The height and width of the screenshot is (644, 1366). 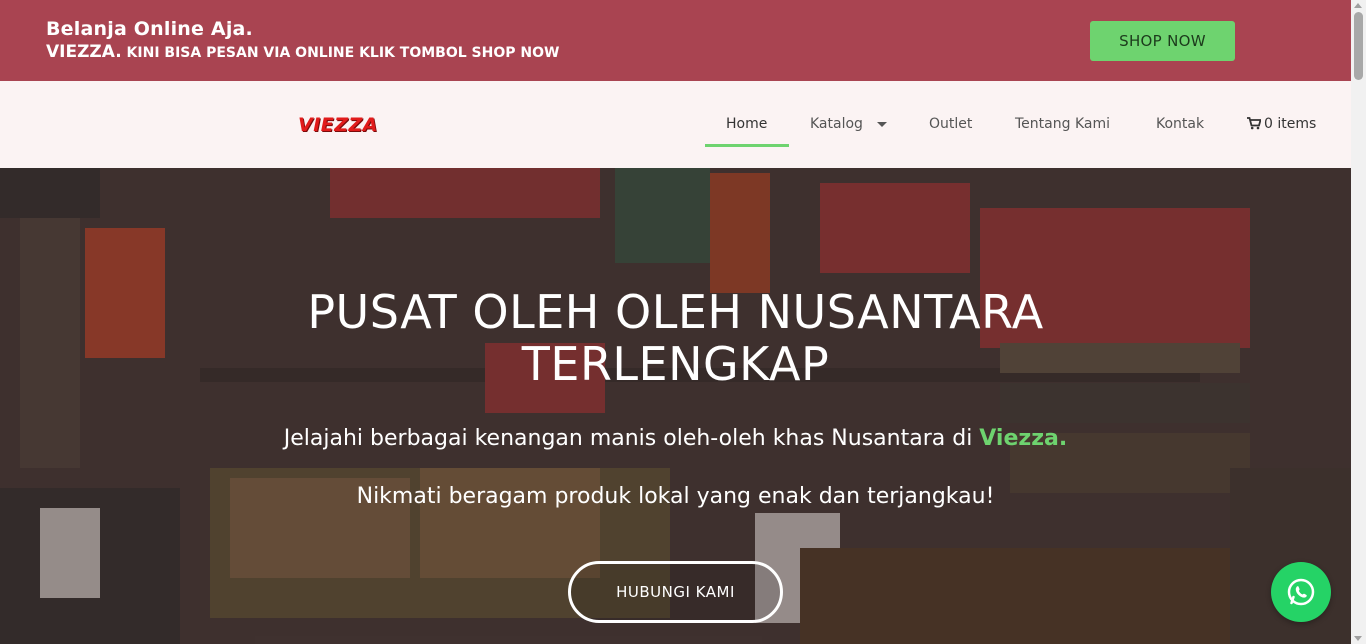 I want to click on whatsapp-icon, so click(x=1301, y=592).